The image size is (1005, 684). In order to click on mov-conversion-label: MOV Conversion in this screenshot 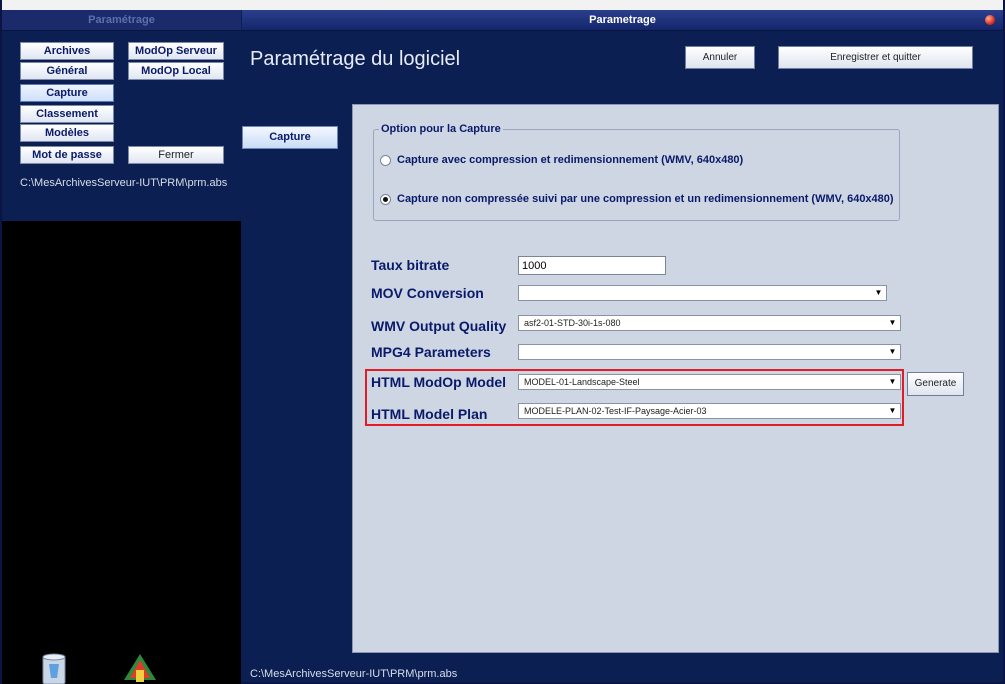, I will do `click(427, 293)`.